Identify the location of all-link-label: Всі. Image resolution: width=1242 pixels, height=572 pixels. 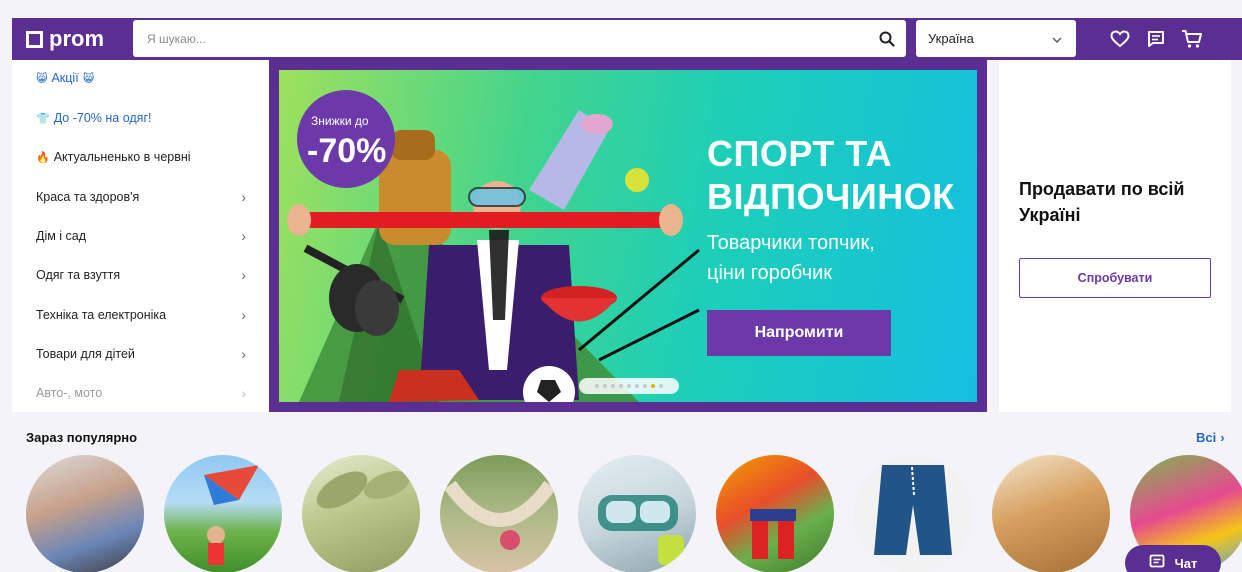
(1206, 437).